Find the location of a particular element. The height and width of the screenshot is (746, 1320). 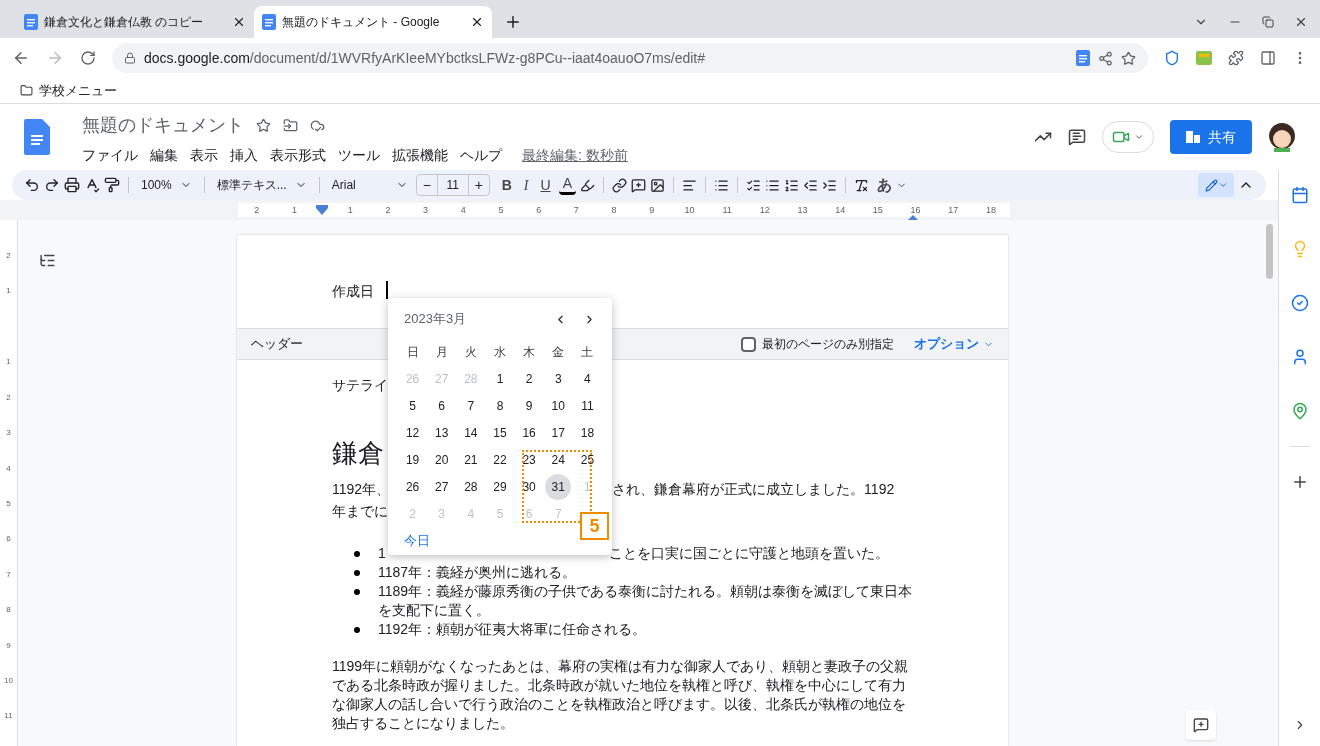

calendar-day: 24 is located at coordinates (558, 459).